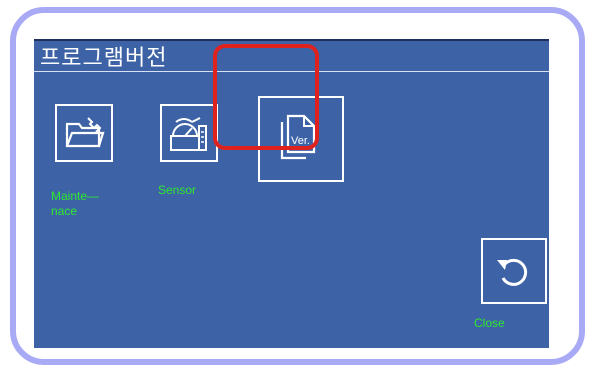 Image resolution: width=597 pixels, height=374 pixels. I want to click on sensor-button, so click(189, 133).